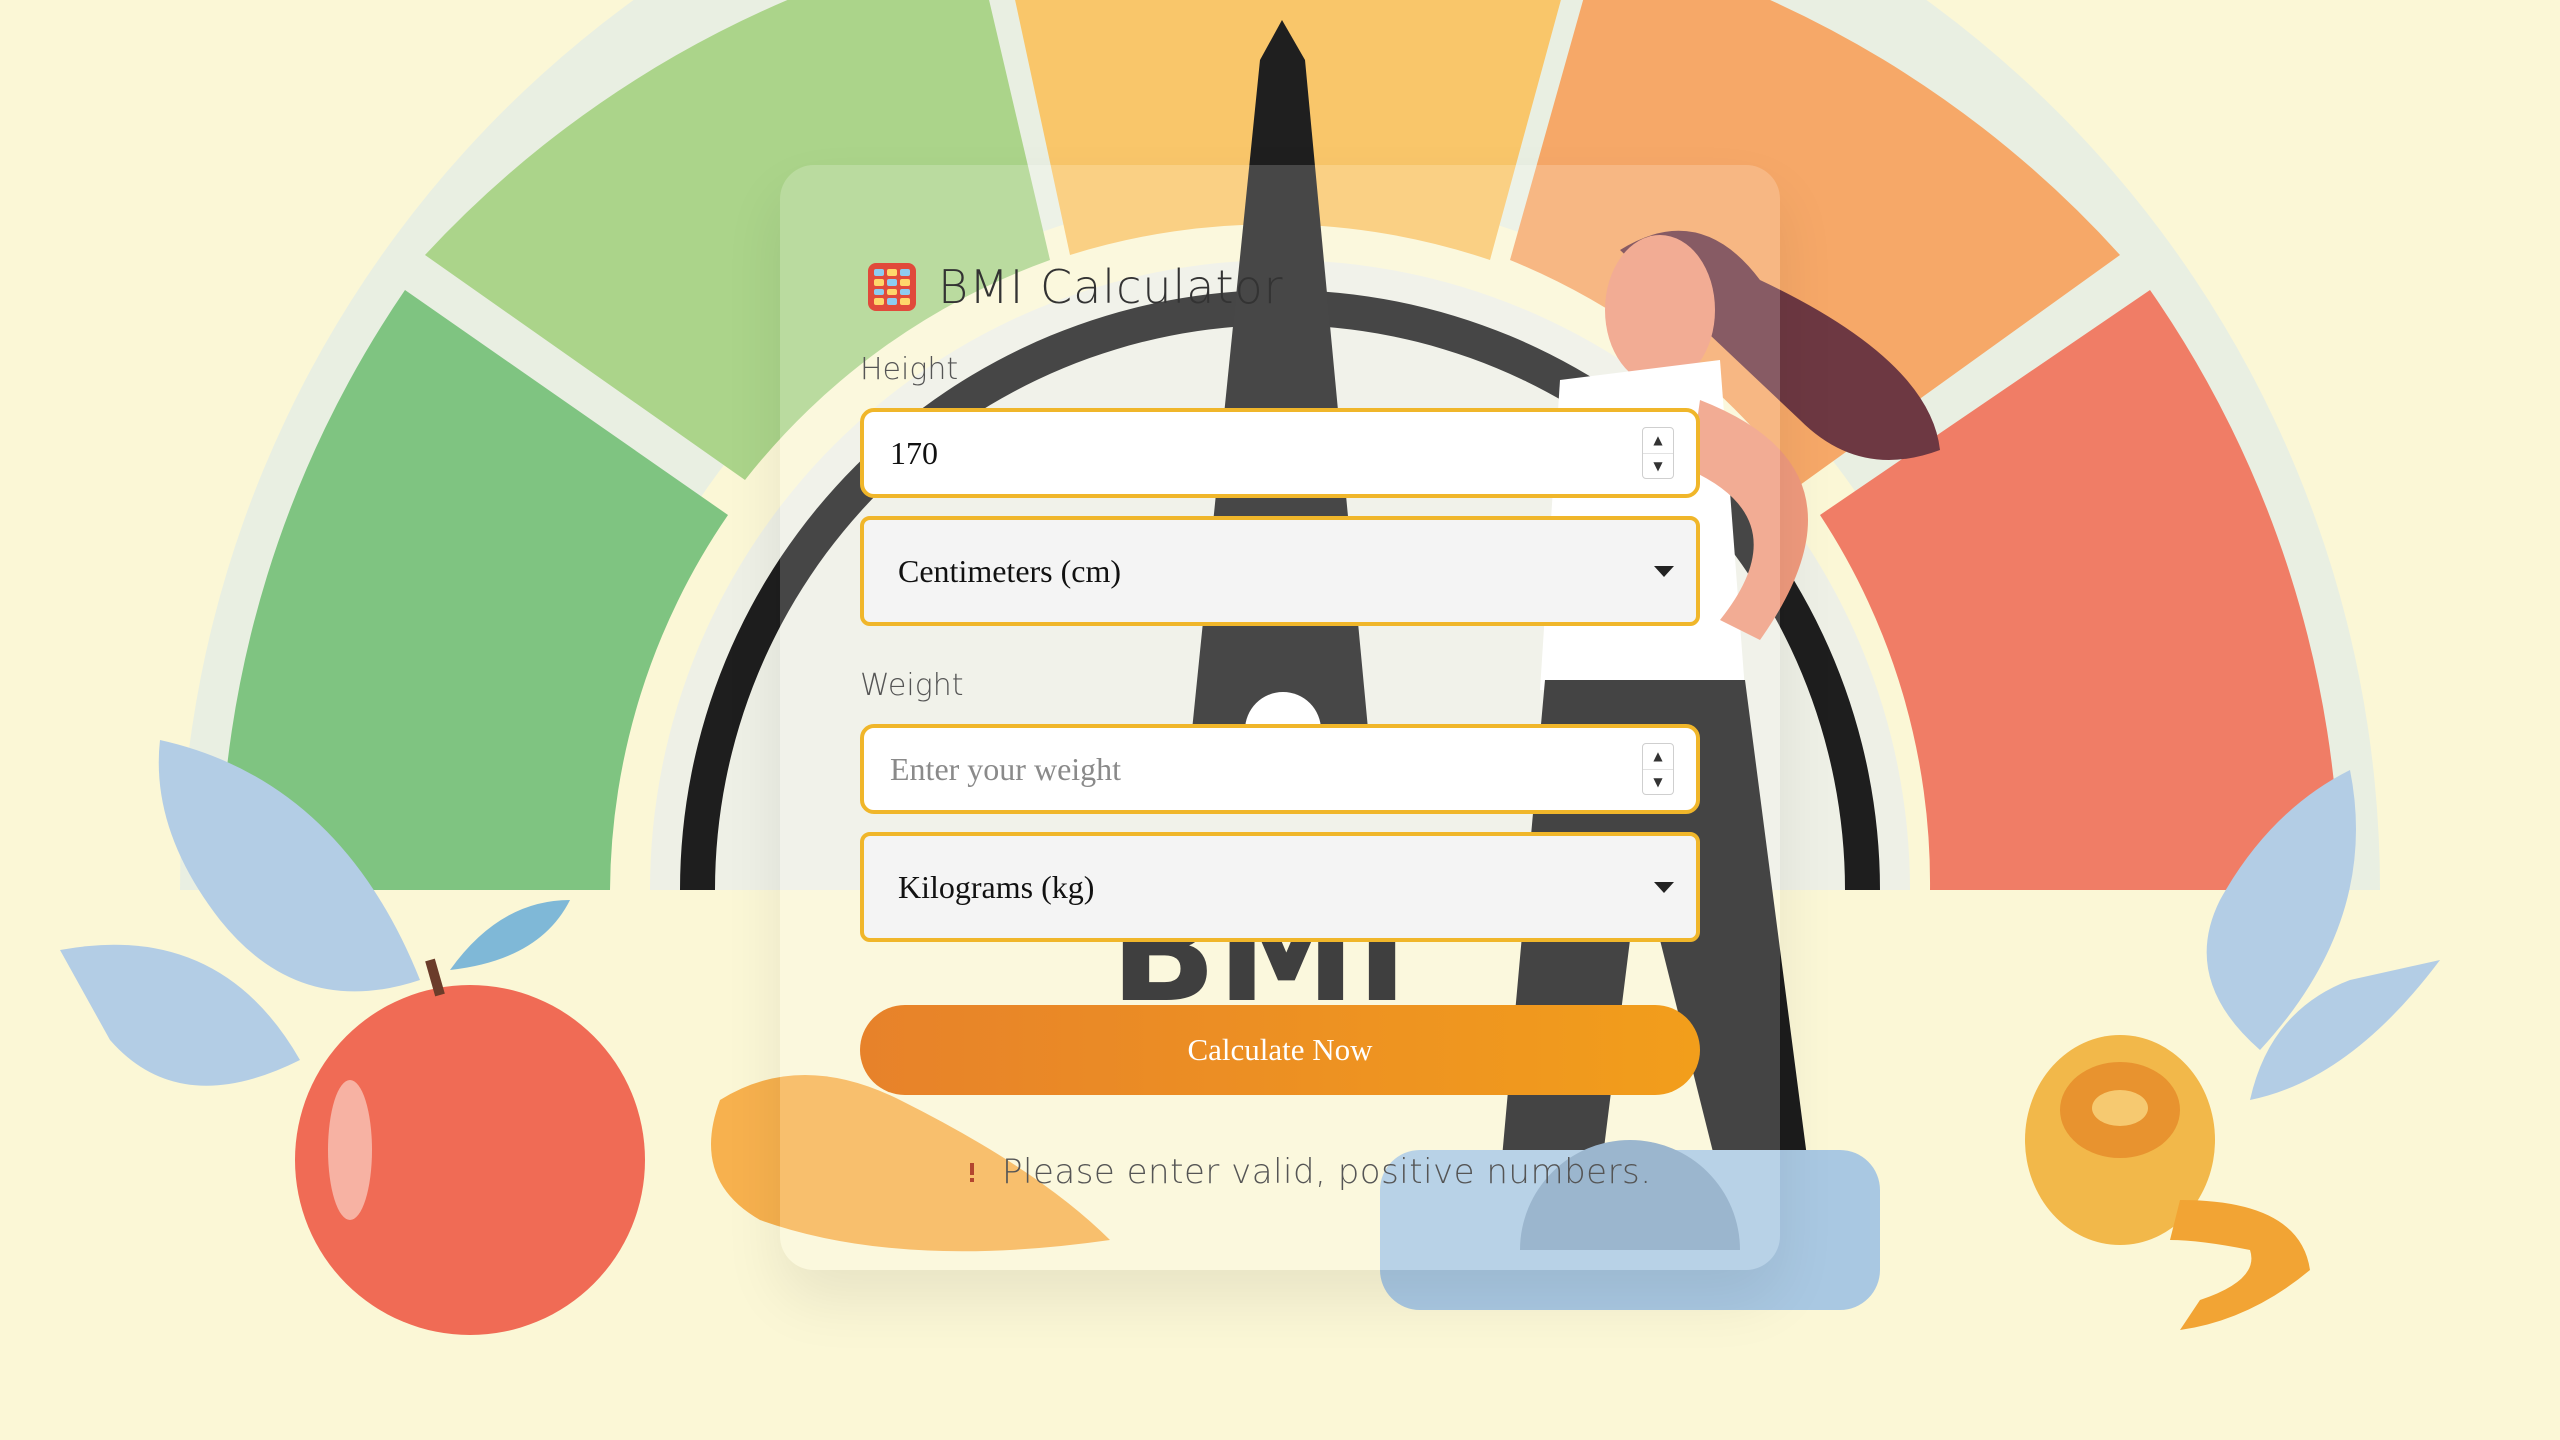 This screenshot has height=1440, width=2560. Describe the element at coordinates (1253, 453) in the screenshot. I see `height-input` at that location.